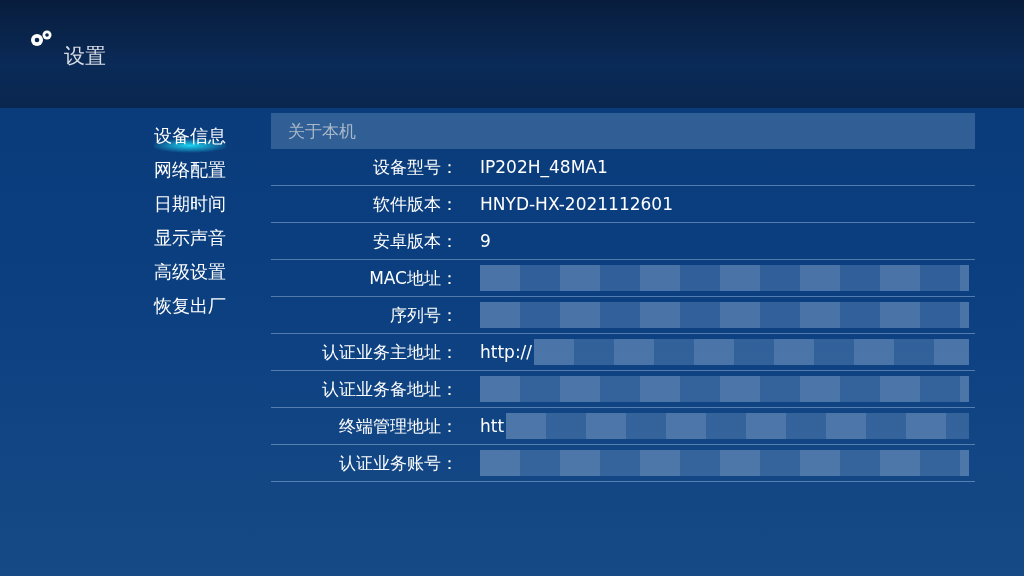  Describe the element at coordinates (415, 241) in the screenshot. I see `field-label: 安卓版本：` at that location.